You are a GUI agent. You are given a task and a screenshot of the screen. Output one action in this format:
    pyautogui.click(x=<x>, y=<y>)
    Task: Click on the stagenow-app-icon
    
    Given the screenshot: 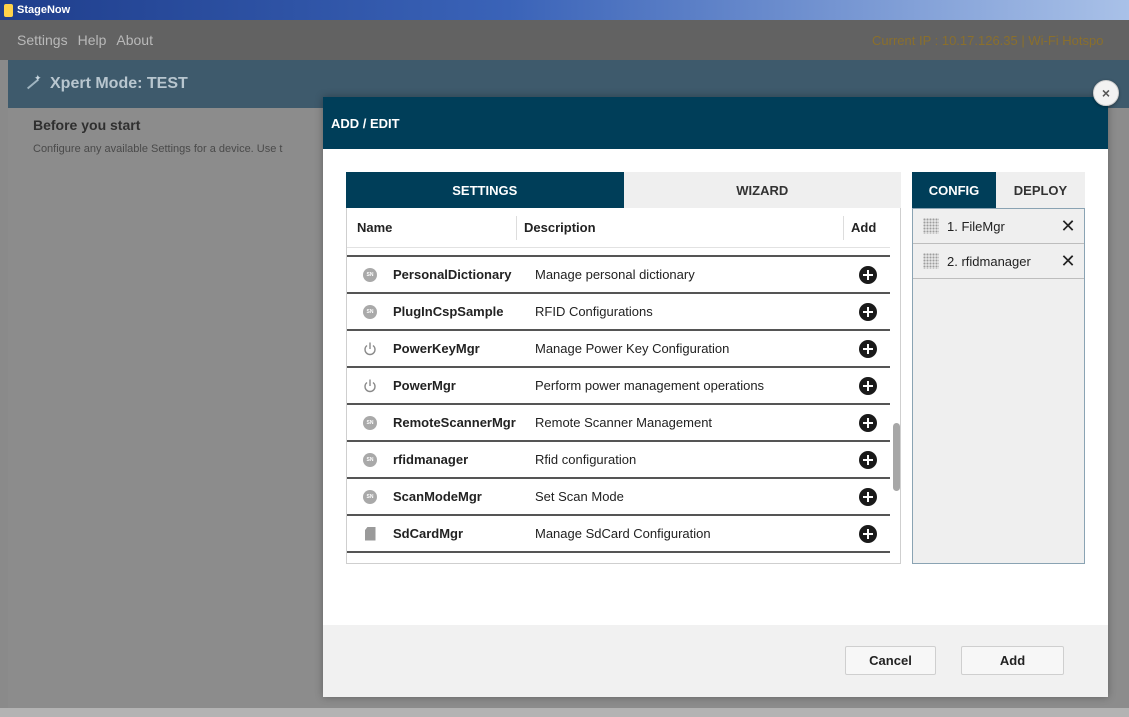 What is the action you would take?
    pyautogui.click(x=8, y=10)
    